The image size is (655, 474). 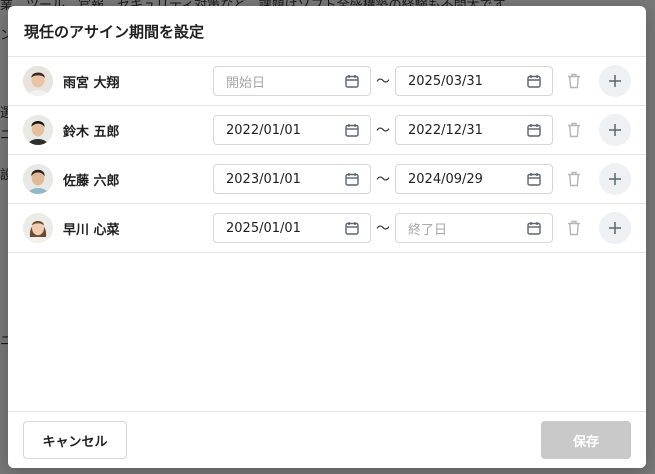 What do you see at coordinates (428, 230) in the screenshot?
I see `end-date-placeholder: 終了日` at bounding box center [428, 230].